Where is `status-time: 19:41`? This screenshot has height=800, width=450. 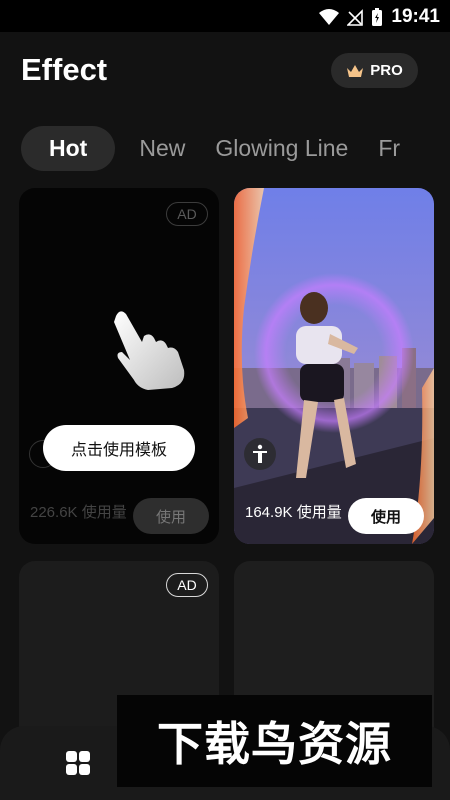 status-time: 19:41 is located at coordinates (415, 16).